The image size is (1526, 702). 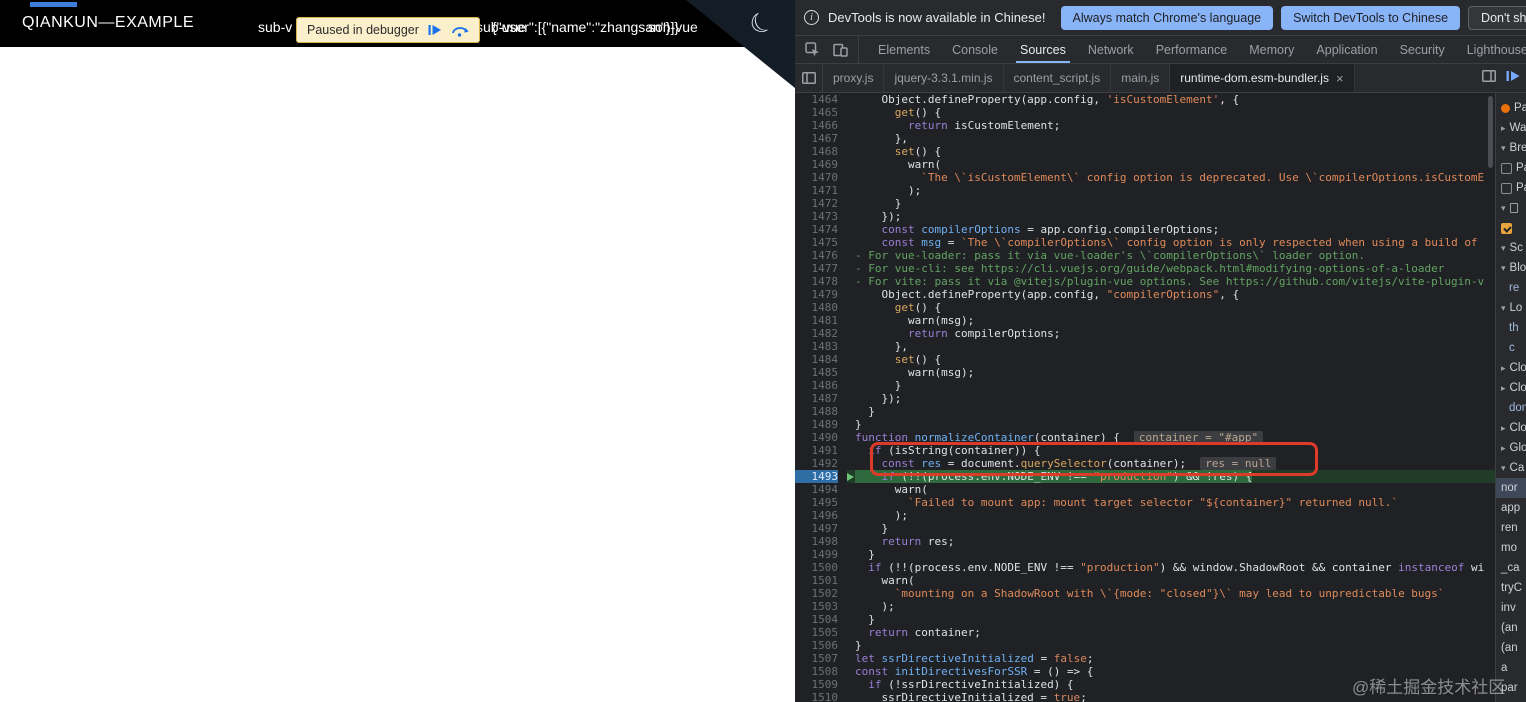 I want to click on line-number-1464: 1464, so click(x=817, y=99).